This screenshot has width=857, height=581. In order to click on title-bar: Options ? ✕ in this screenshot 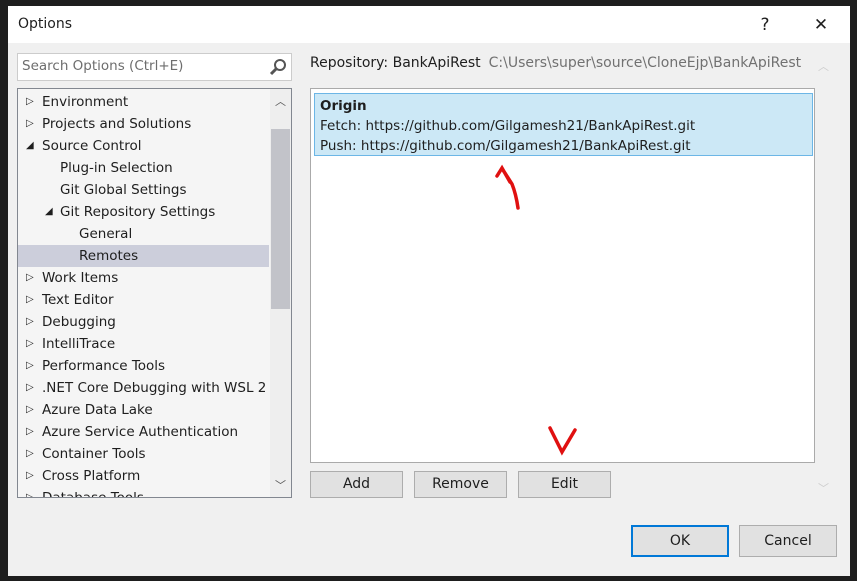, I will do `click(429, 24)`.